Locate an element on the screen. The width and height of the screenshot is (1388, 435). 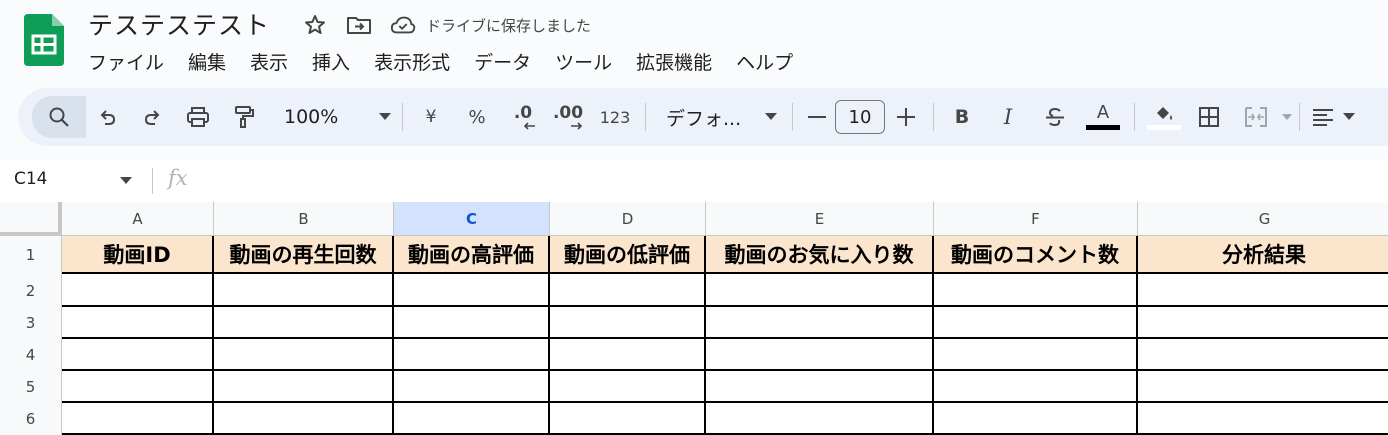
decrease-decimal-button: .0 is located at coordinates (523, 117).